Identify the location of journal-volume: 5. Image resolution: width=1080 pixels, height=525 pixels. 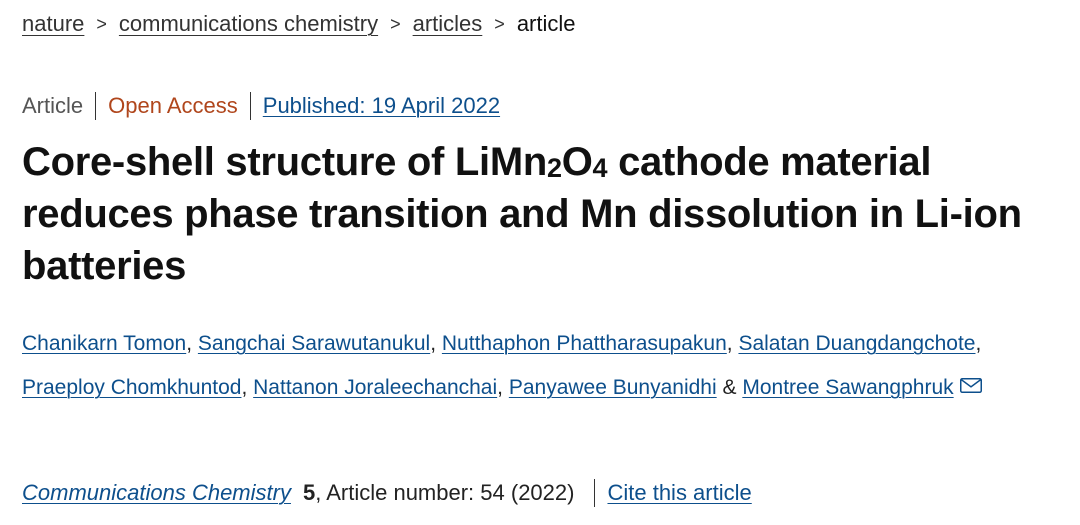
(309, 492).